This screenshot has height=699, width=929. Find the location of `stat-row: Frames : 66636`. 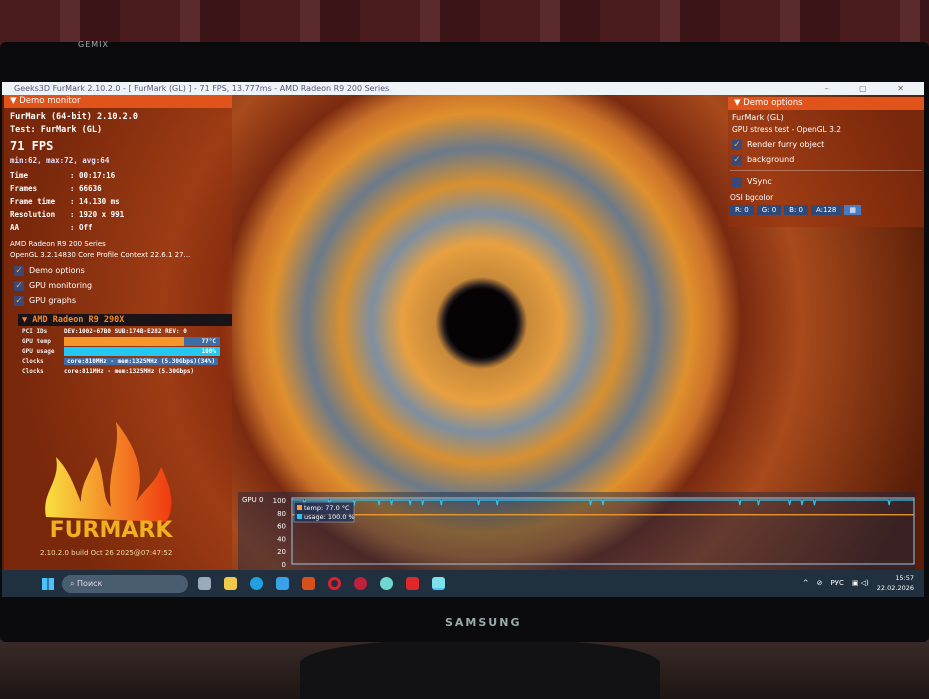

stat-row: Frames : 66636 is located at coordinates (121, 190).